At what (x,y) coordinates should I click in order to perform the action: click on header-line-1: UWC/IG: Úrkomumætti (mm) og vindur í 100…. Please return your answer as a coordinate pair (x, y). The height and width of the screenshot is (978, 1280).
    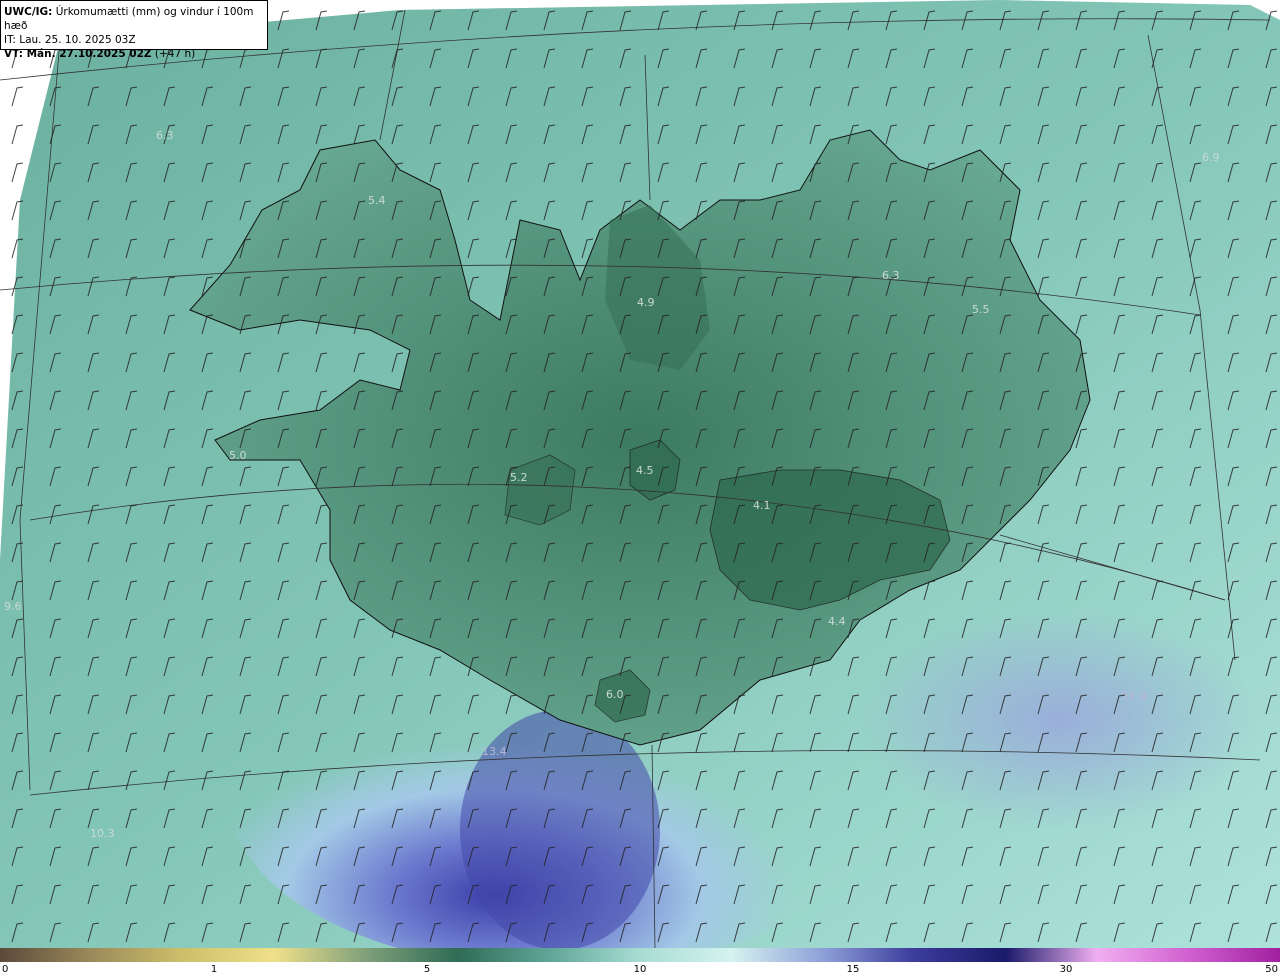
    Looking at the image, I should click on (134, 19).